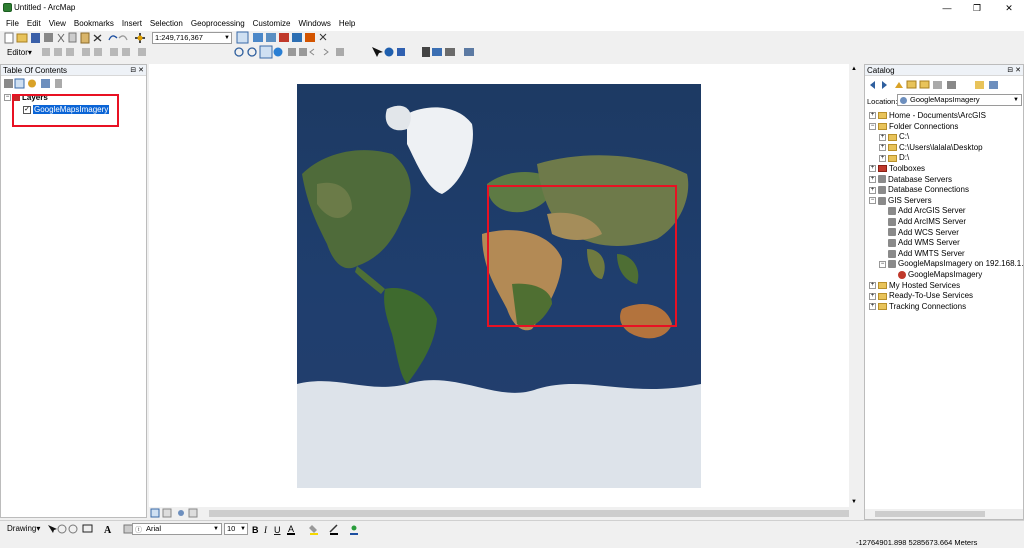 The image size is (1024, 548). Describe the element at coordinates (57, 23) in the screenshot. I see `menu-view: View` at that location.